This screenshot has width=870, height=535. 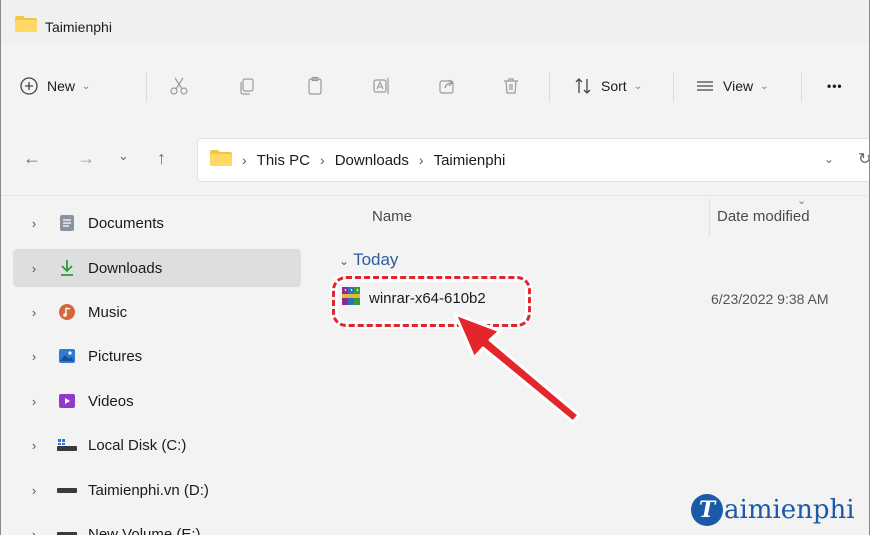 What do you see at coordinates (583, 86) in the screenshot?
I see `sort-icon` at bounding box center [583, 86].